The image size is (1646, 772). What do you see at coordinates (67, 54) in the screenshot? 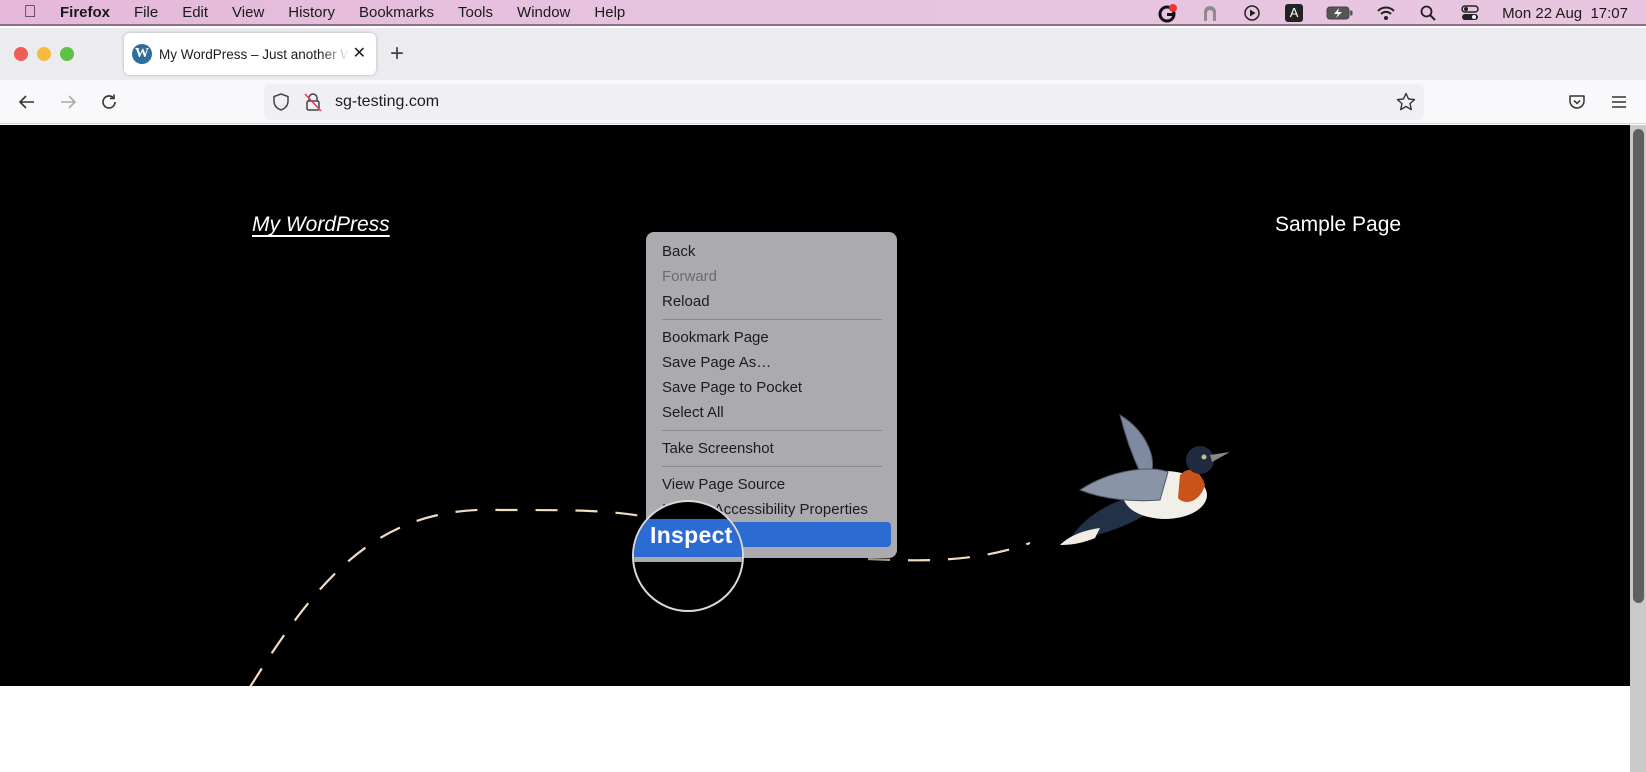
I see `window-zoom-button` at bounding box center [67, 54].